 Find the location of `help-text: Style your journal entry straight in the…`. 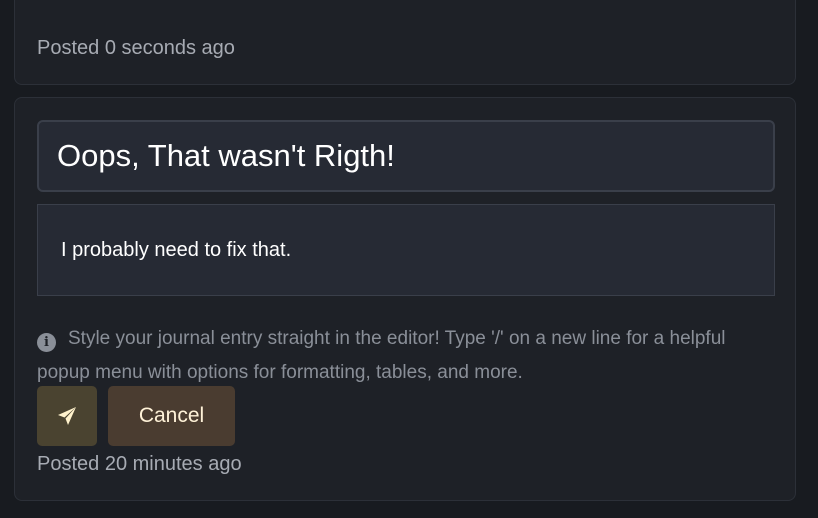

help-text: Style your journal entry straight in the… is located at coordinates (381, 355).